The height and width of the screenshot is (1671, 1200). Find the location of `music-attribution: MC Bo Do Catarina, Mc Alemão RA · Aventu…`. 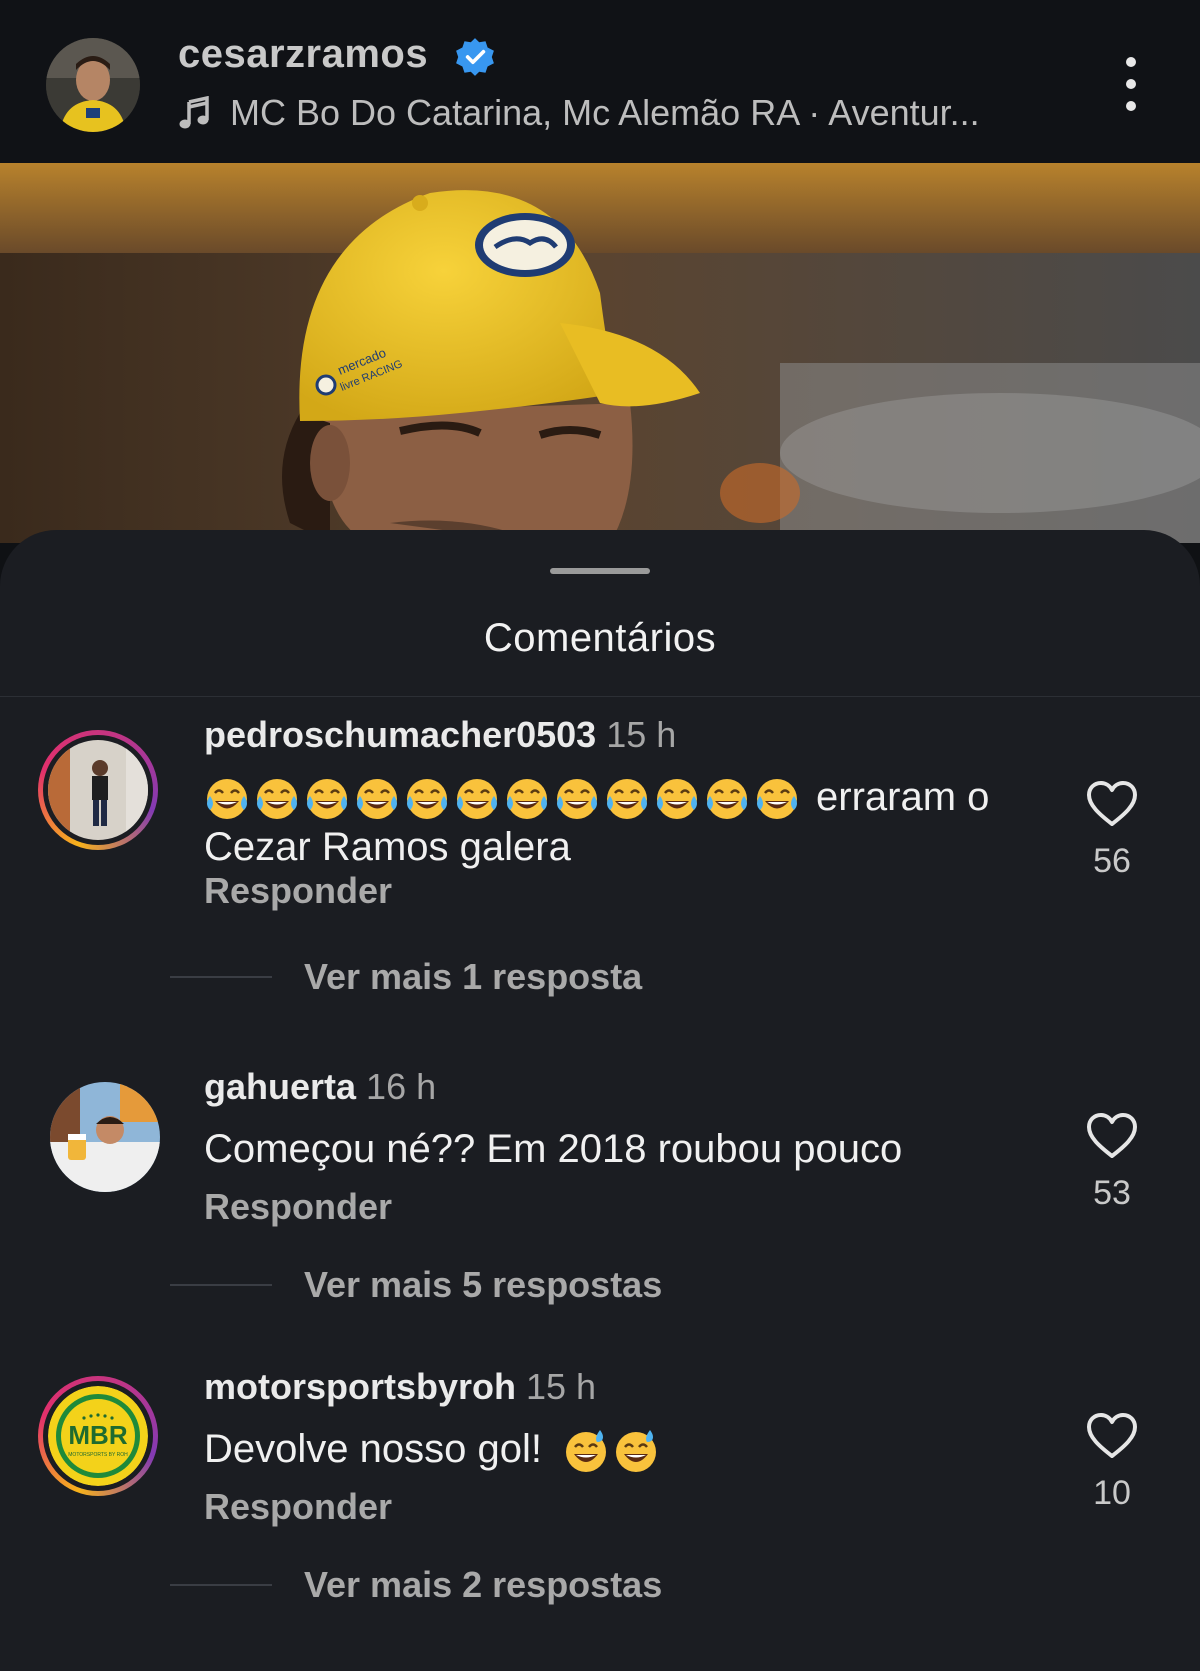

music-attribution: MC Bo Do Catarina, Mc Alemão RA · Aventu… is located at coordinates (579, 113).